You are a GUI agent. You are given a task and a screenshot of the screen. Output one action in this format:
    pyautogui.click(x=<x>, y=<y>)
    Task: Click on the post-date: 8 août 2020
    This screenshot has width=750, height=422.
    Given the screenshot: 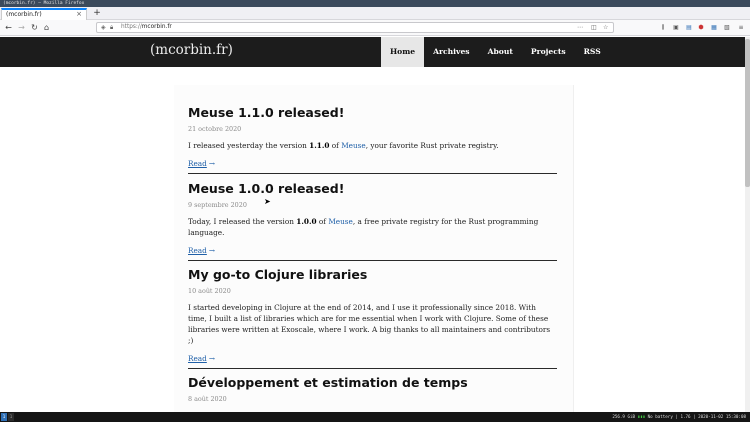 What is the action you would take?
    pyautogui.click(x=207, y=399)
    